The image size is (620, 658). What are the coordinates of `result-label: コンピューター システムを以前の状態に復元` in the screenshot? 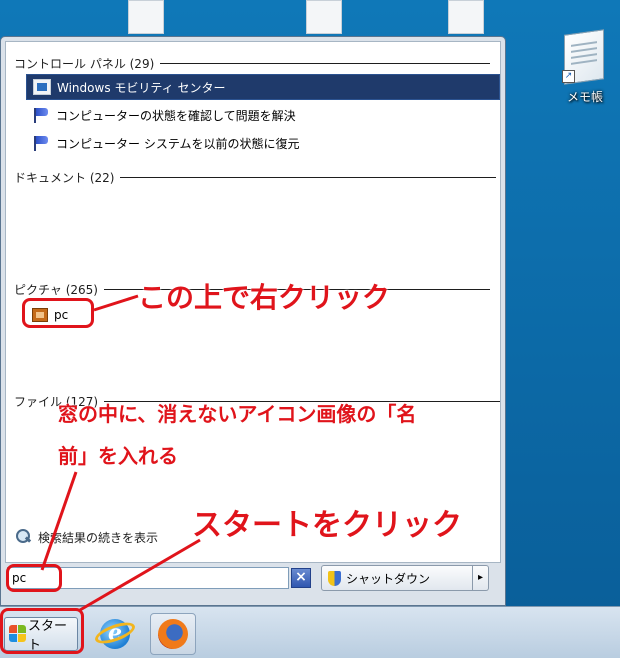 It's located at (178, 143).